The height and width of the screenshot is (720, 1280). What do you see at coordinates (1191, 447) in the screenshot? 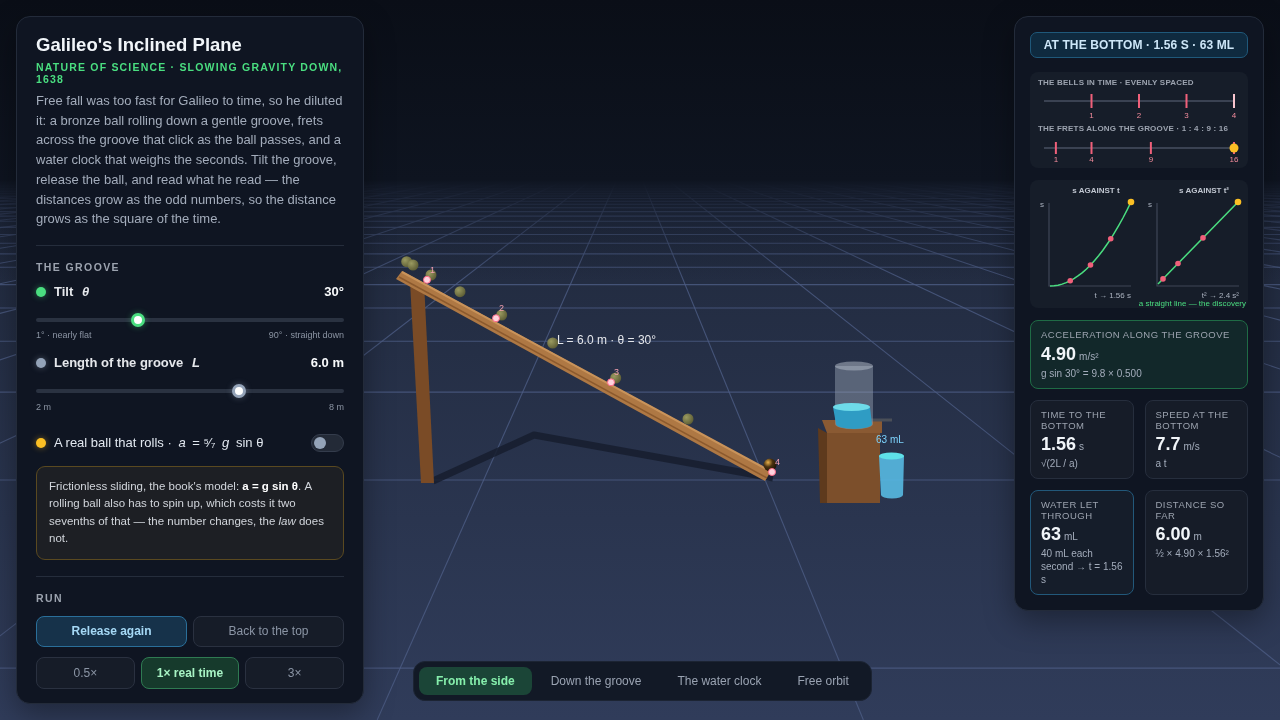
I see `stat-unit: m/s` at bounding box center [1191, 447].